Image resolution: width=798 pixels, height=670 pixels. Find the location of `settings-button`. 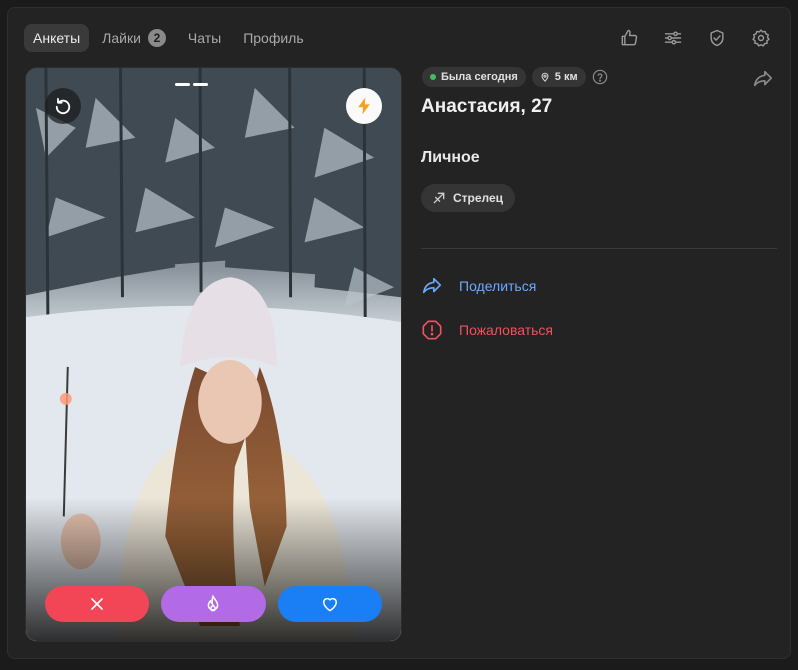

settings-button is located at coordinates (761, 38).